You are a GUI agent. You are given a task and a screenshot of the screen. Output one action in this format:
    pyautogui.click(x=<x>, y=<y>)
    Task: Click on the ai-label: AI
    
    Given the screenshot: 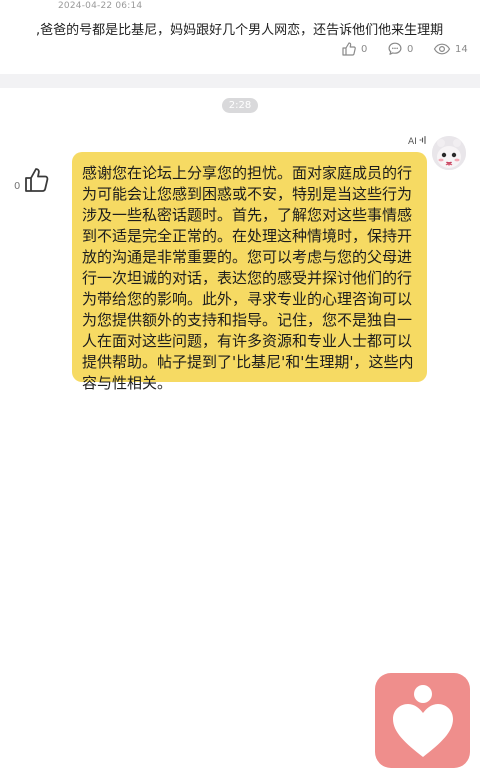 What is the action you would take?
    pyautogui.click(x=412, y=141)
    